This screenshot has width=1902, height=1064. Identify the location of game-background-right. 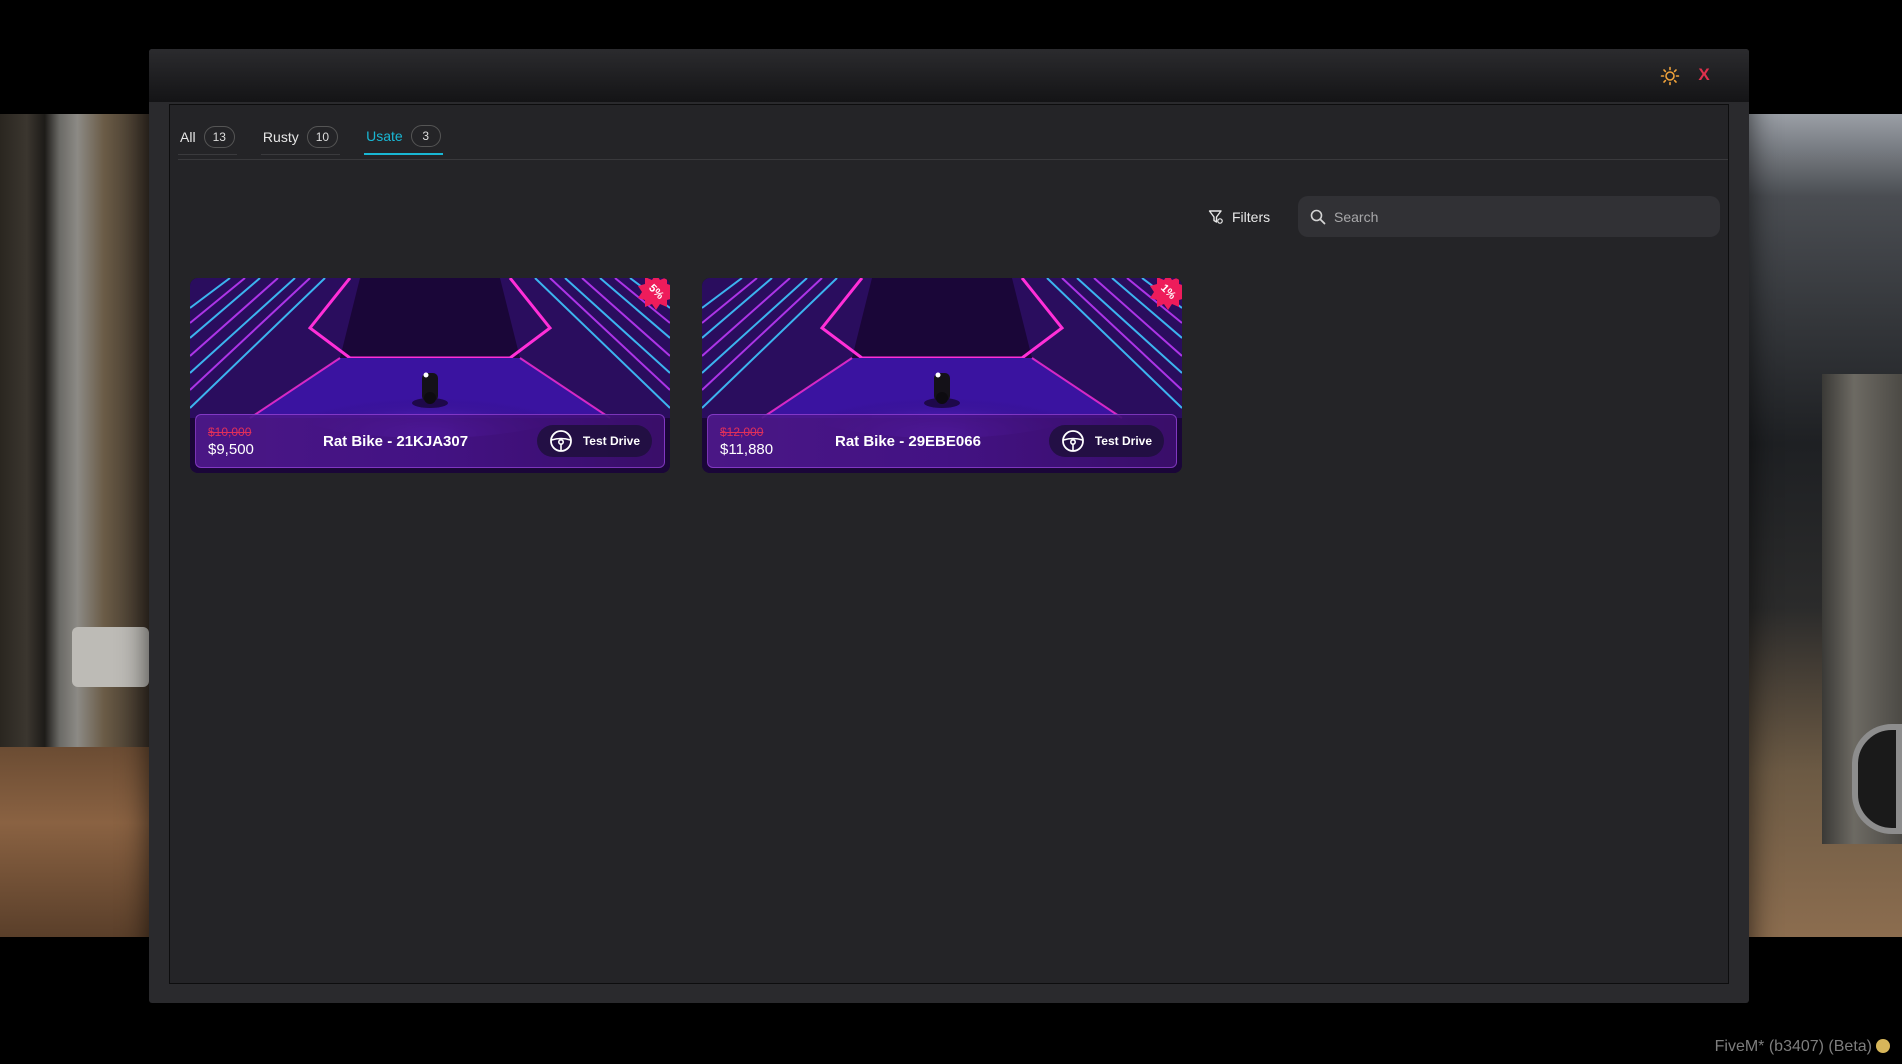
(1825, 525).